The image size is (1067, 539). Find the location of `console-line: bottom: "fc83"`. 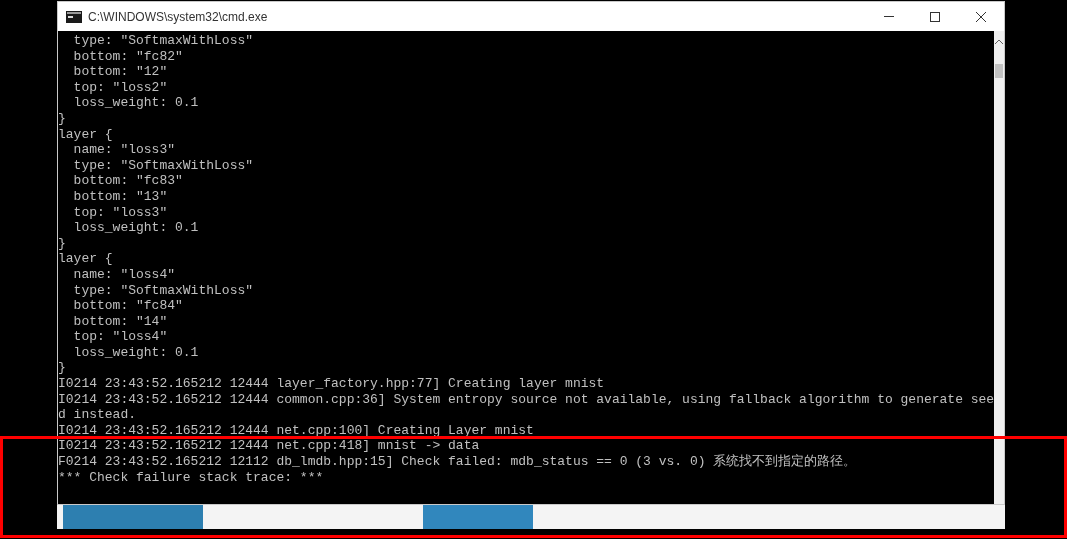

console-line: bottom: "fc83" is located at coordinates (127, 181).